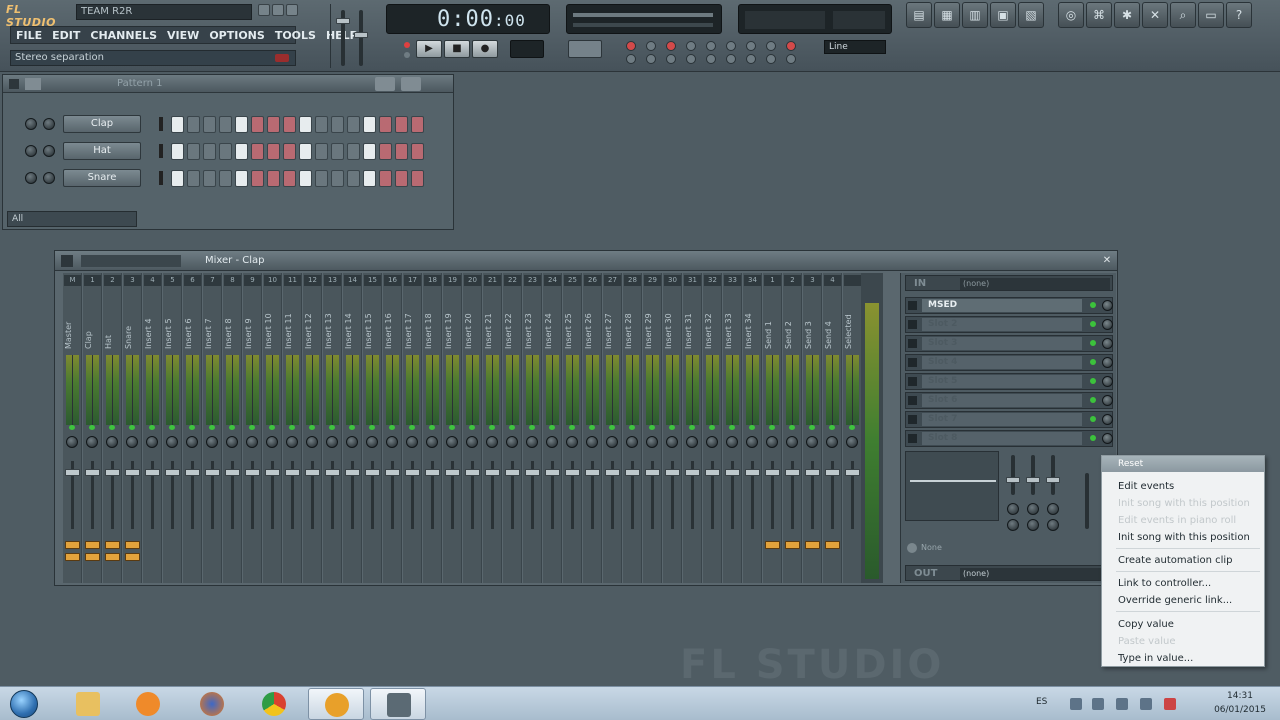  I want to click on effect-slot: Slot 7, so click(1009, 419).